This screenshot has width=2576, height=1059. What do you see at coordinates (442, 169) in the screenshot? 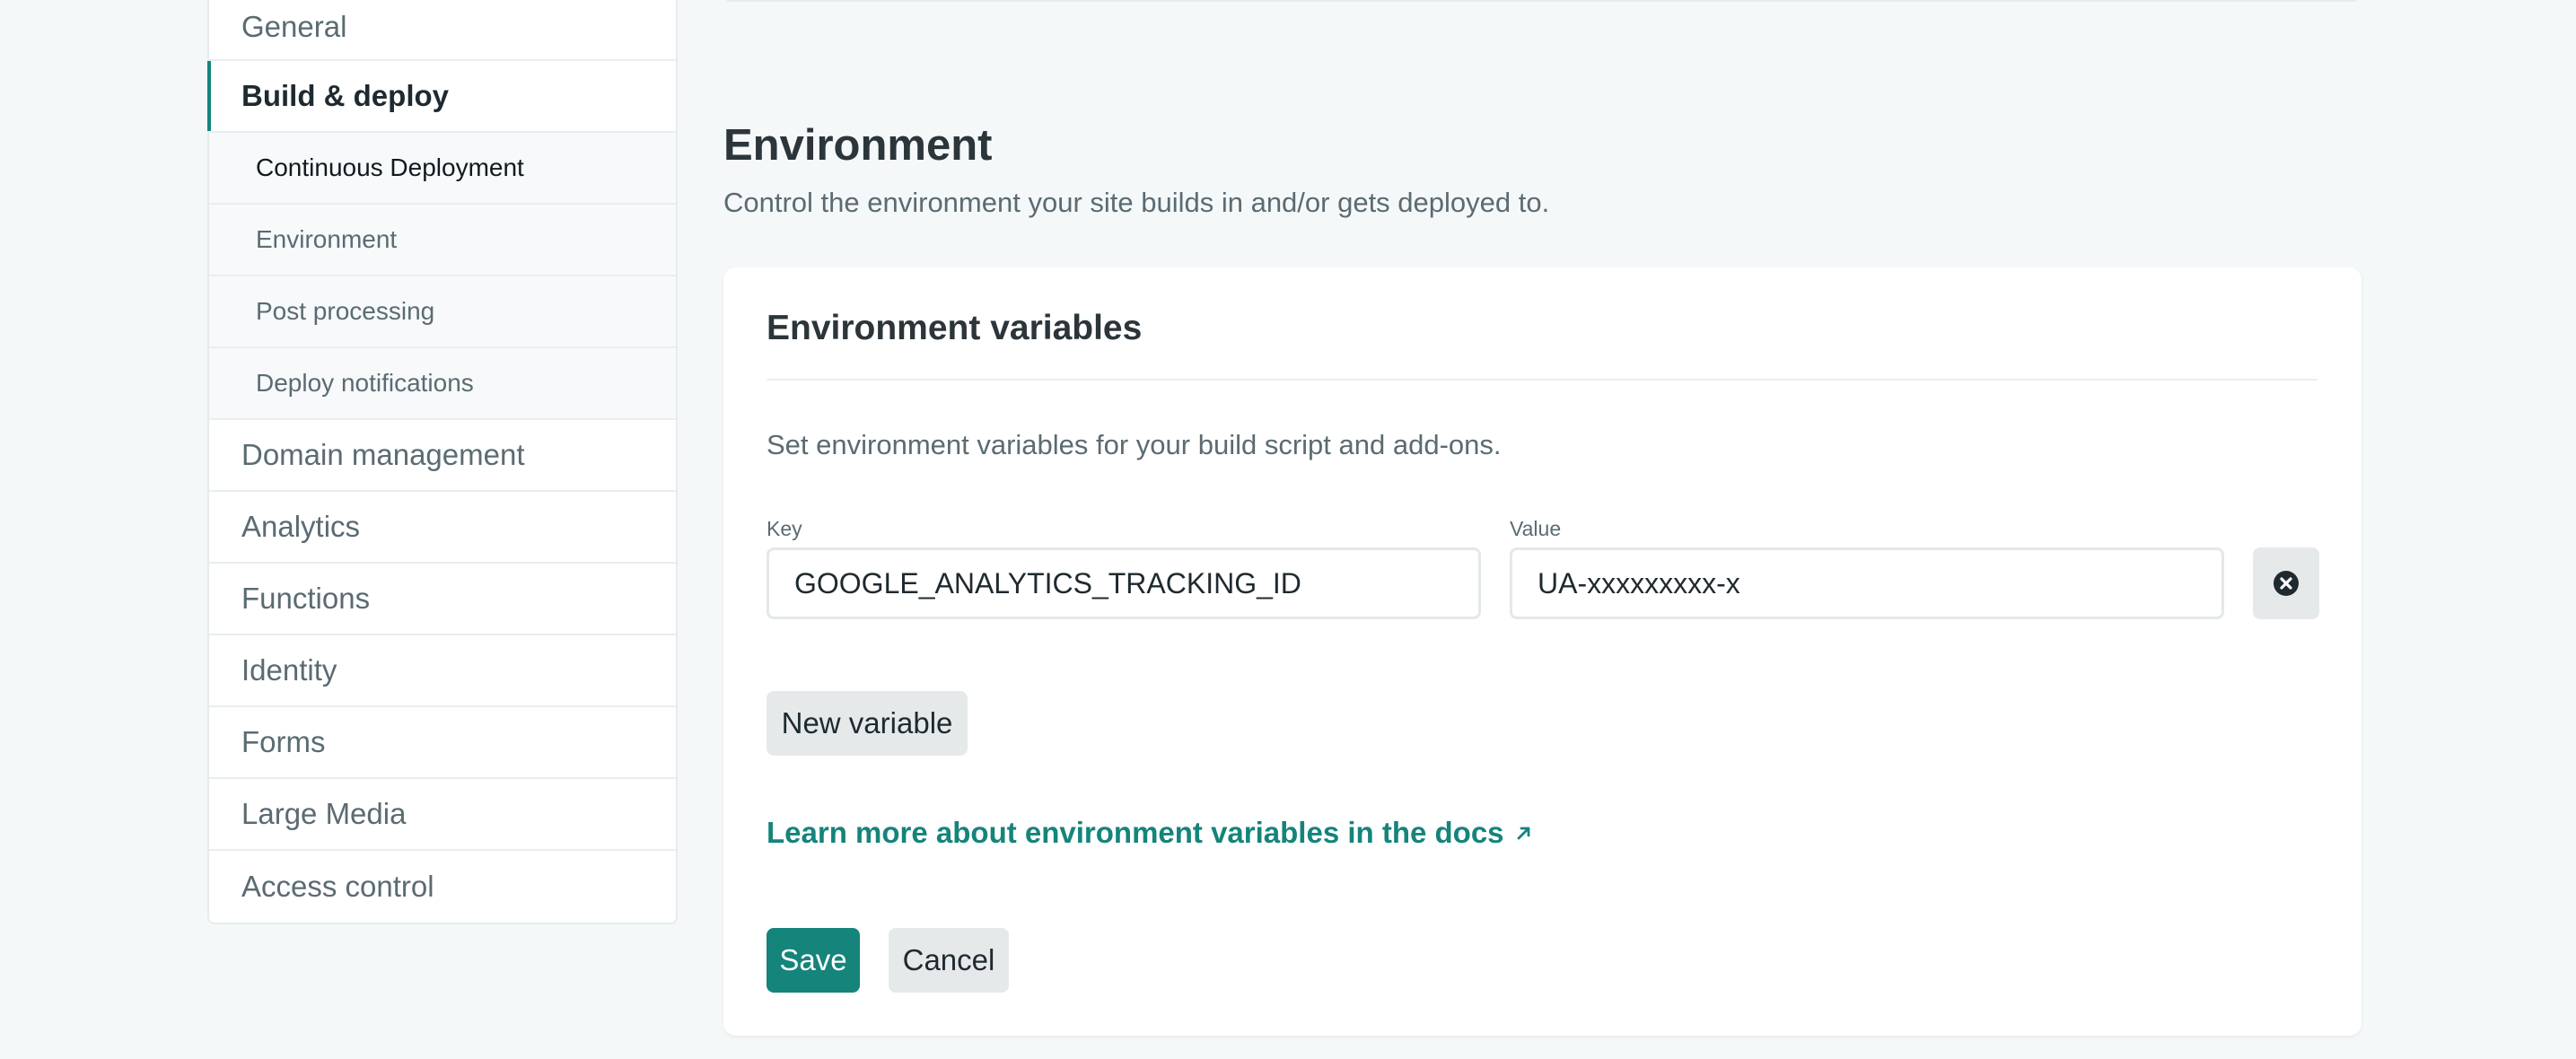
I see `sidebar-subitem-continuous-deployment: Continuous Deployment` at bounding box center [442, 169].